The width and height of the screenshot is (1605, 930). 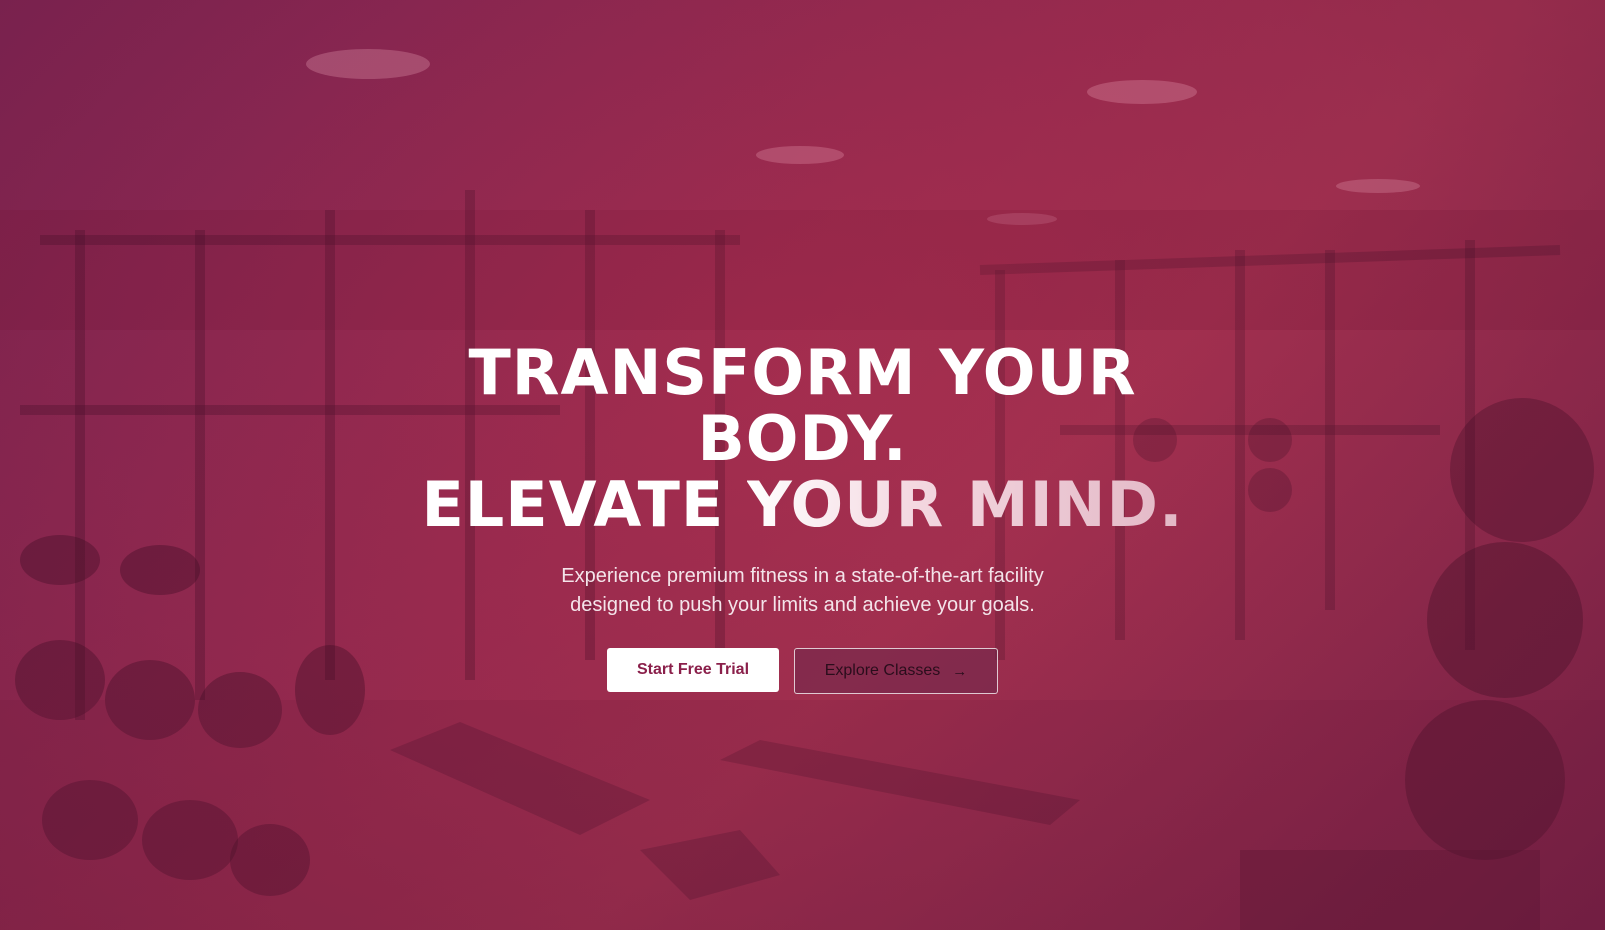 What do you see at coordinates (693, 670) in the screenshot?
I see `start-free-trial-button: Start Free Trial` at bounding box center [693, 670].